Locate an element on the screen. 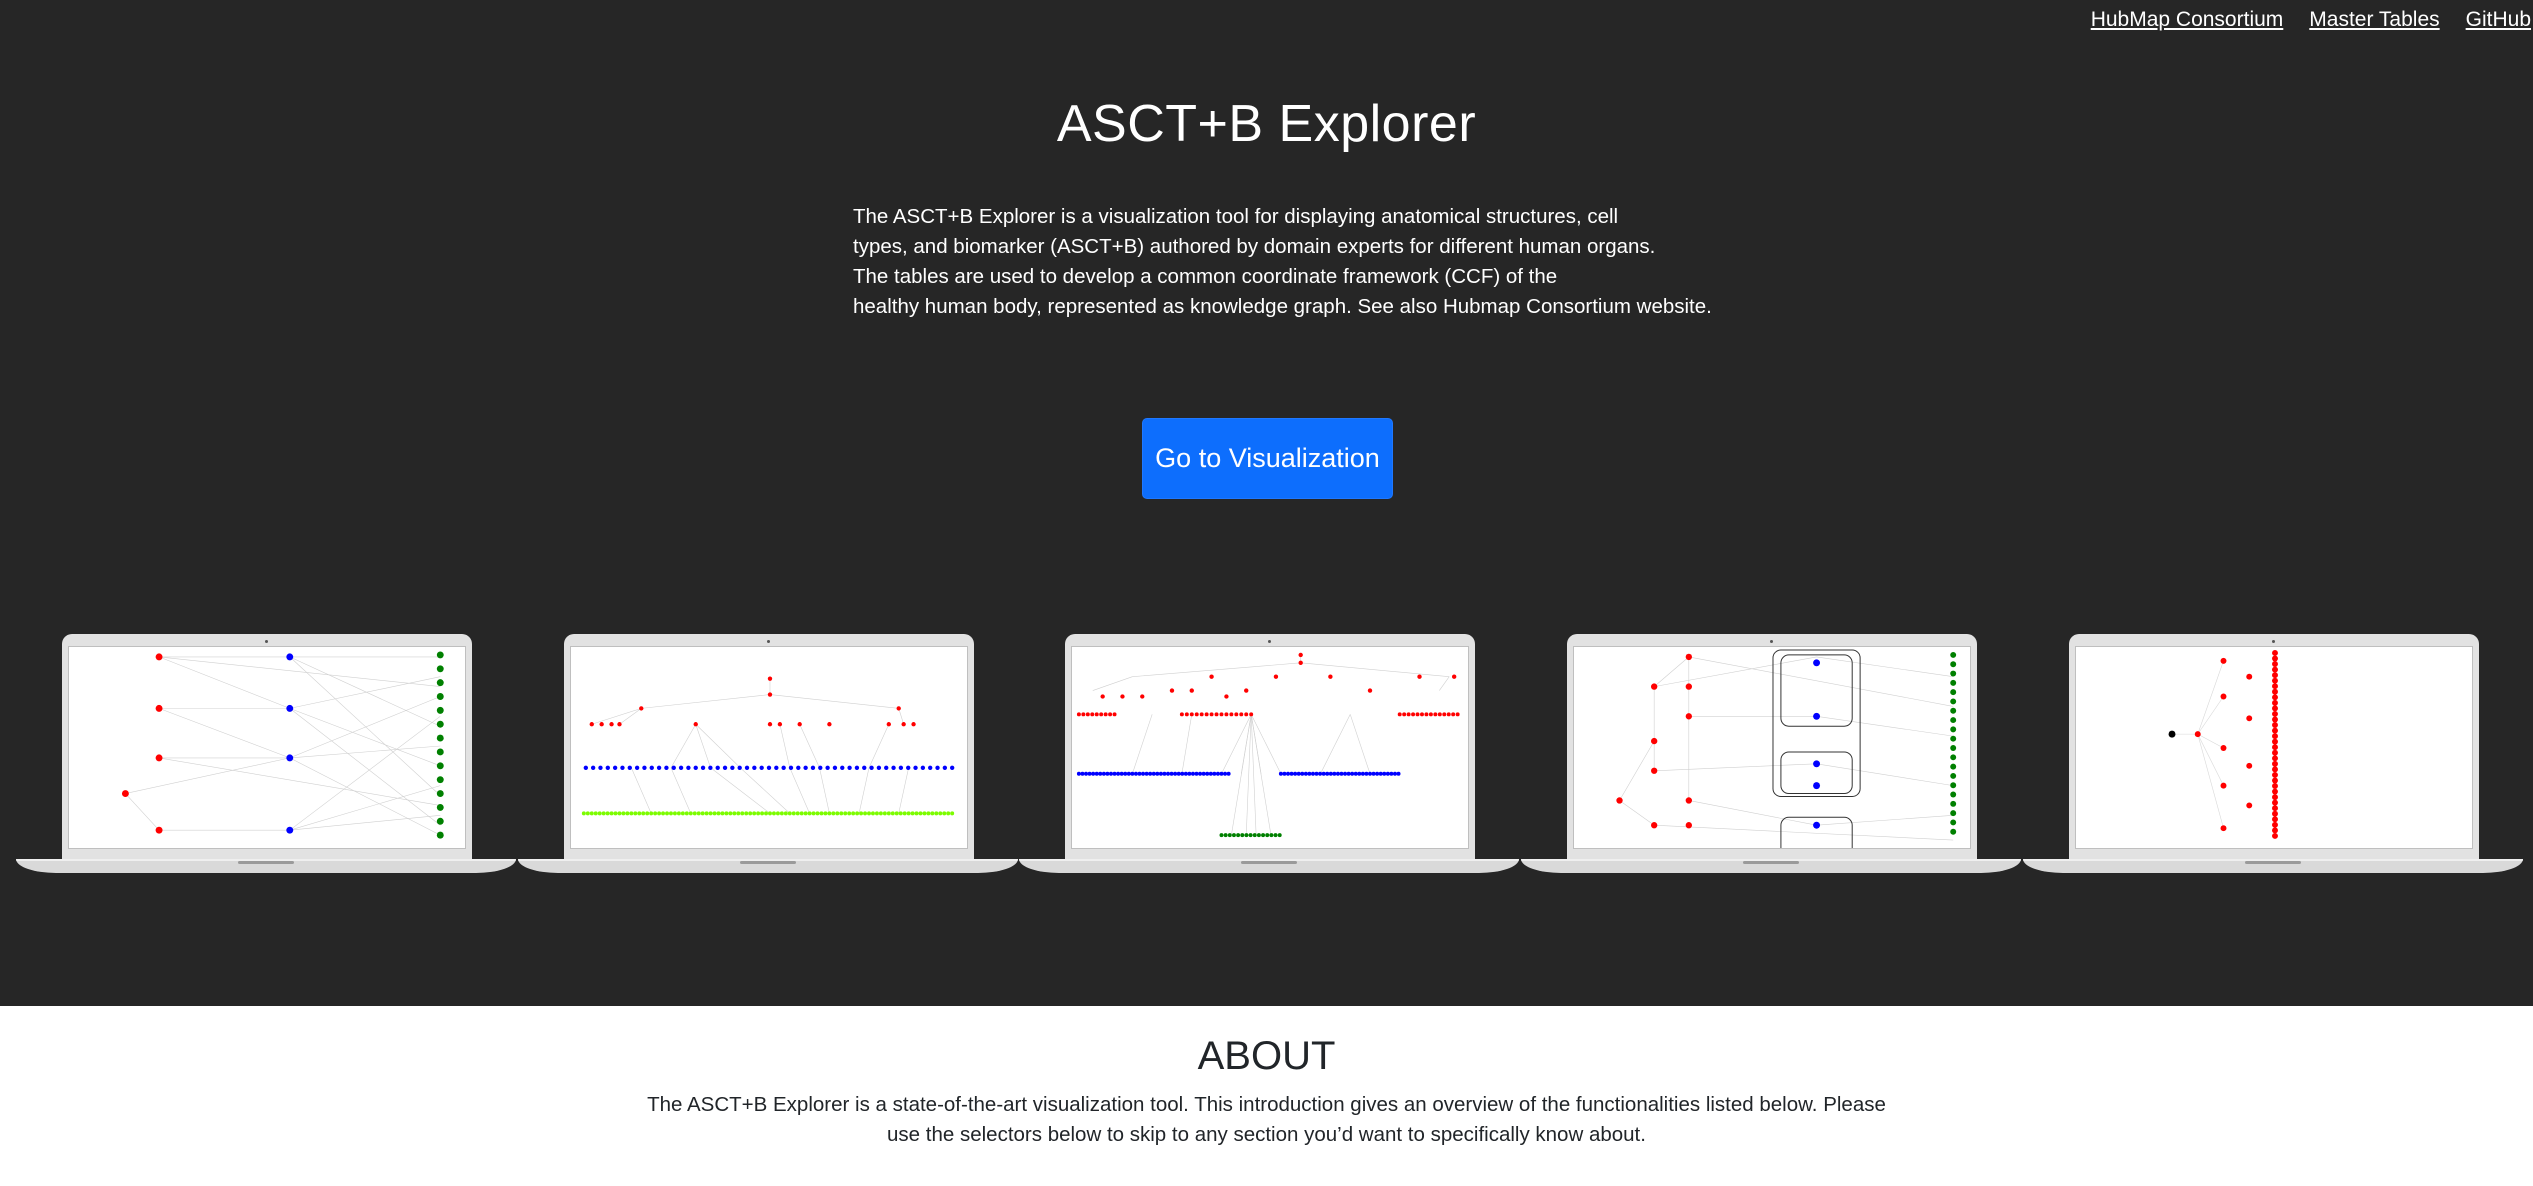 The width and height of the screenshot is (2533, 1186). laptop-notch is located at coordinates (1269, 862).